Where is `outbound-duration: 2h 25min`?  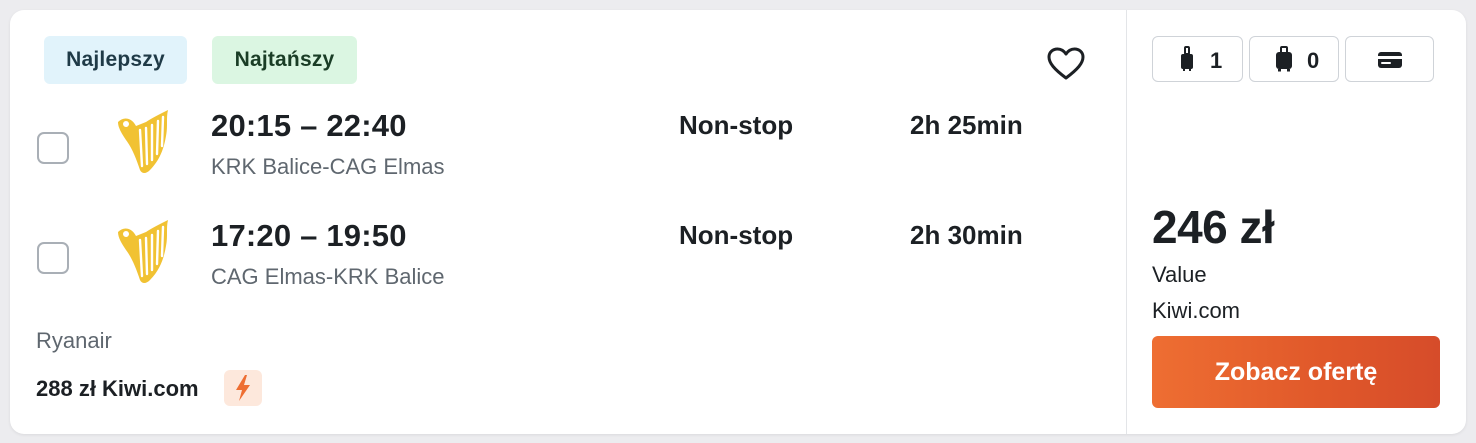
outbound-duration: 2h 25min is located at coordinates (966, 125).